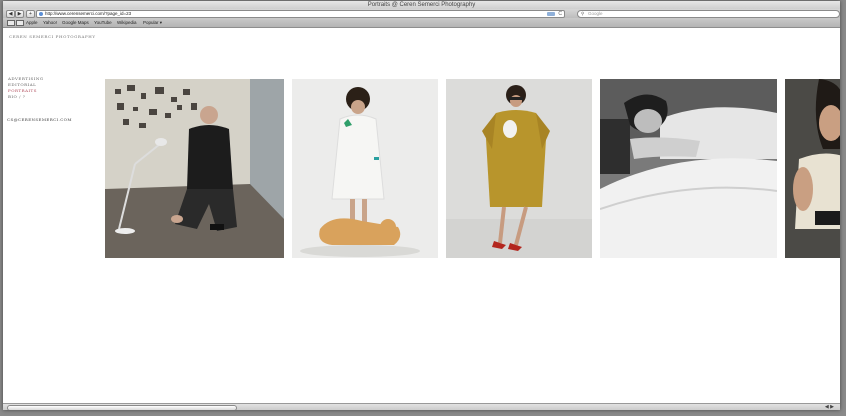 Image resolution: width=846 pixels, height=416 pixels. I want to click on search-field: ⚲ Google, so click(708, 14).